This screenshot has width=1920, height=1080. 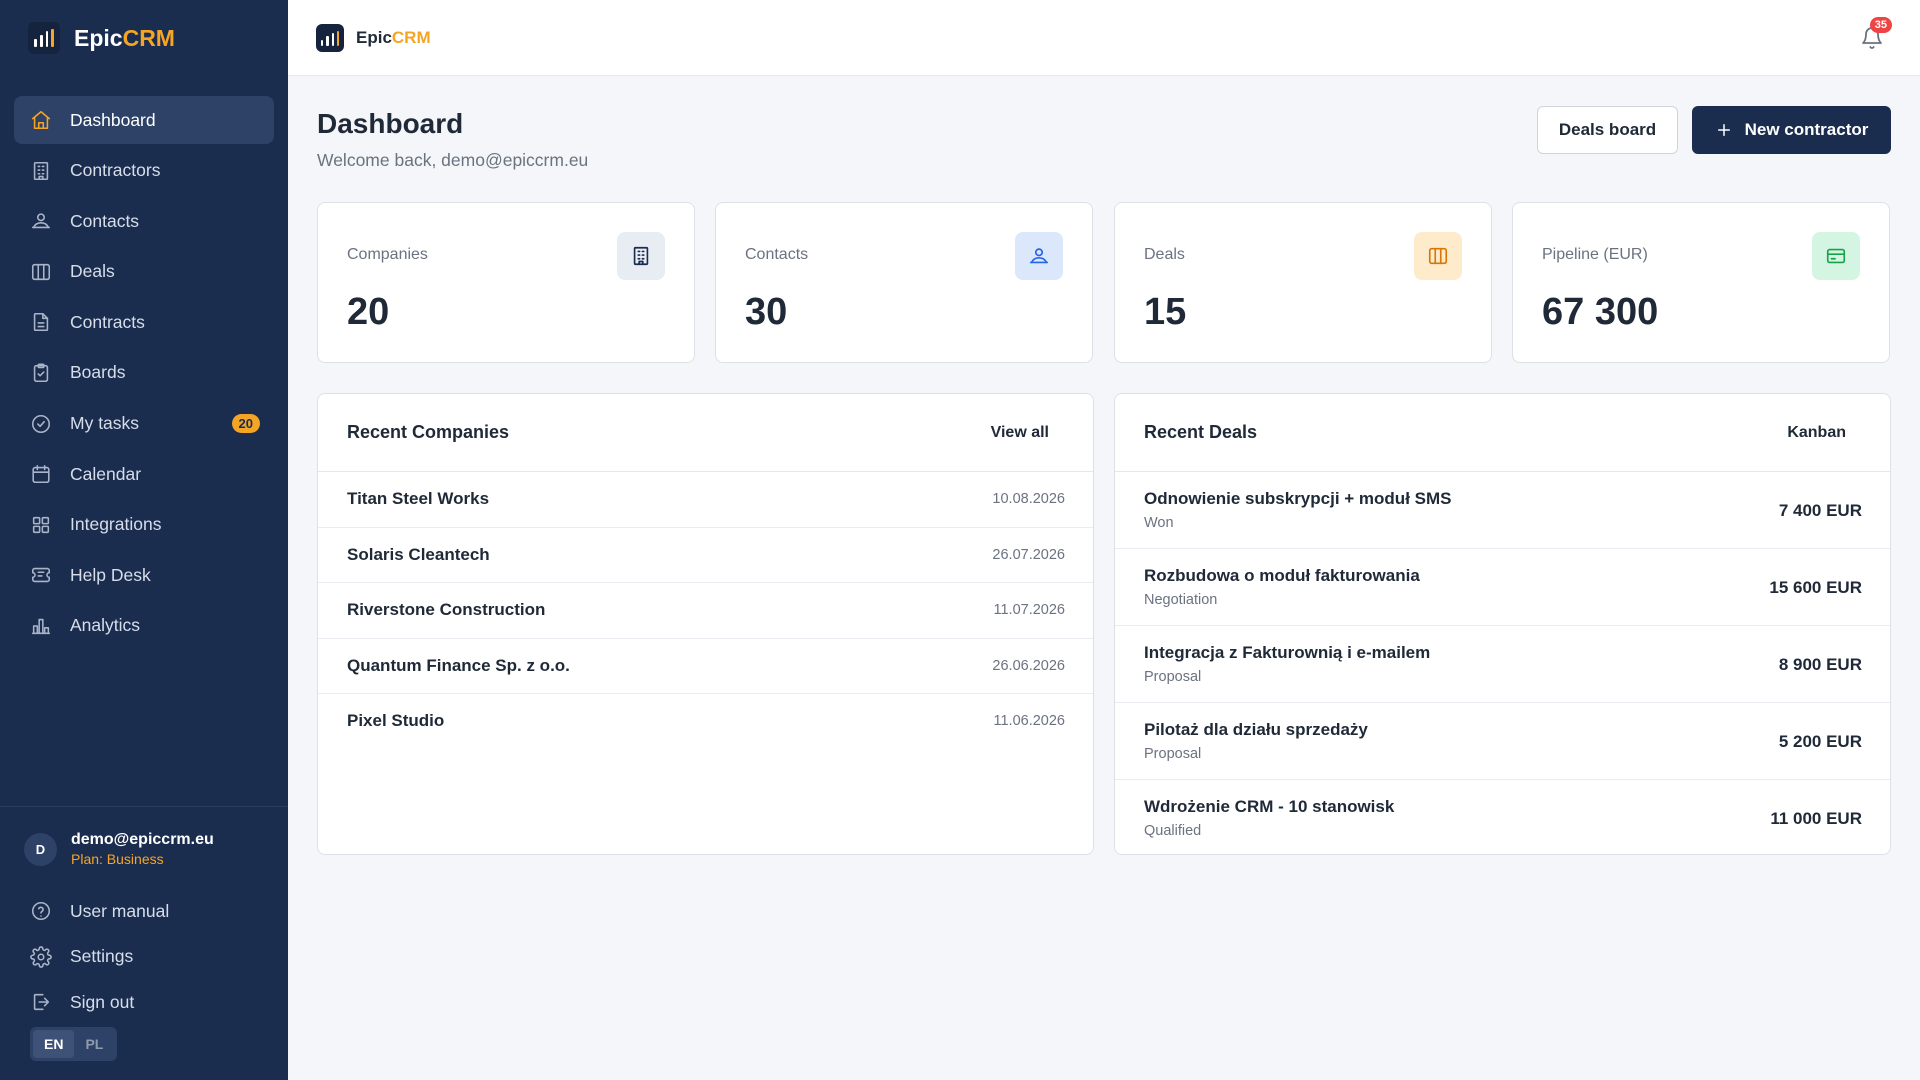 What do you see at coordinates (41, 626) in the screenshot?
I see `bar-chart-icon` at bounding box center [41, 626].